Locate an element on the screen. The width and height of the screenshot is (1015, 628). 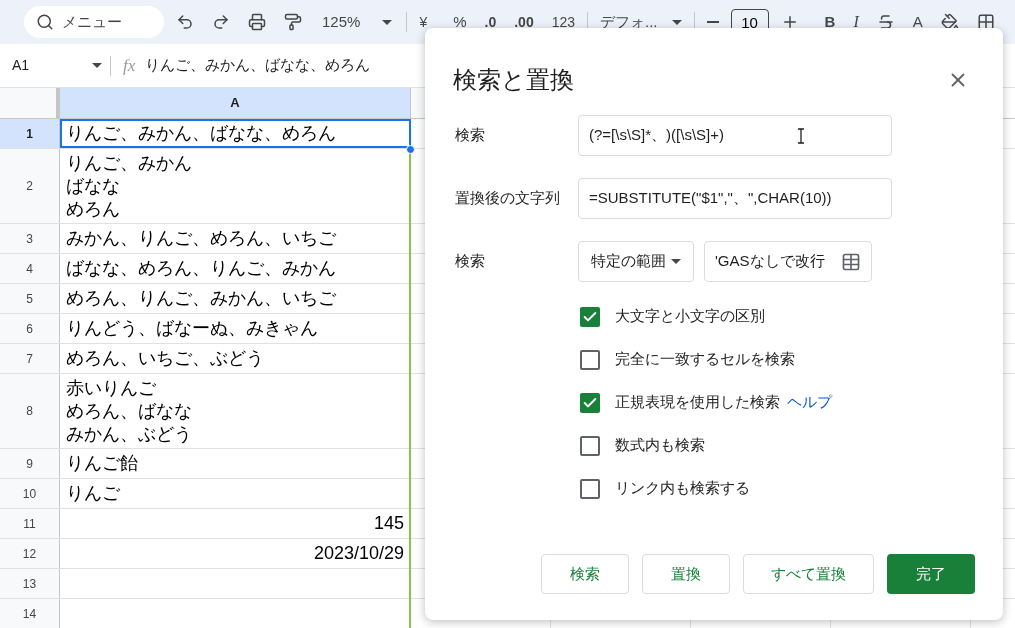
row-header: 12 is located at coordinates (30, 553).